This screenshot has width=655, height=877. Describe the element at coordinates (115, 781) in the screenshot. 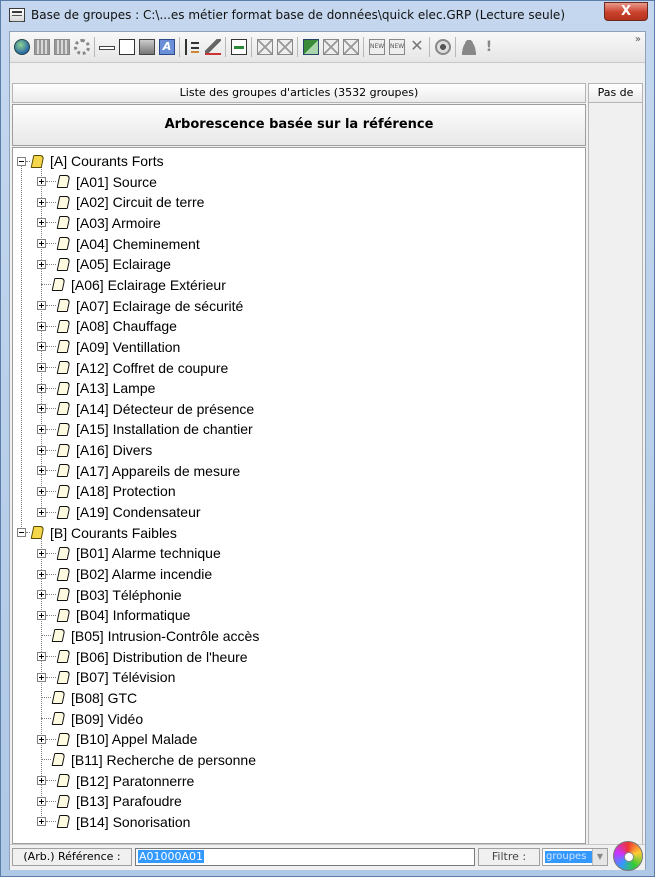

I see `tree-node: [B12] Paratonnerre` at that location.